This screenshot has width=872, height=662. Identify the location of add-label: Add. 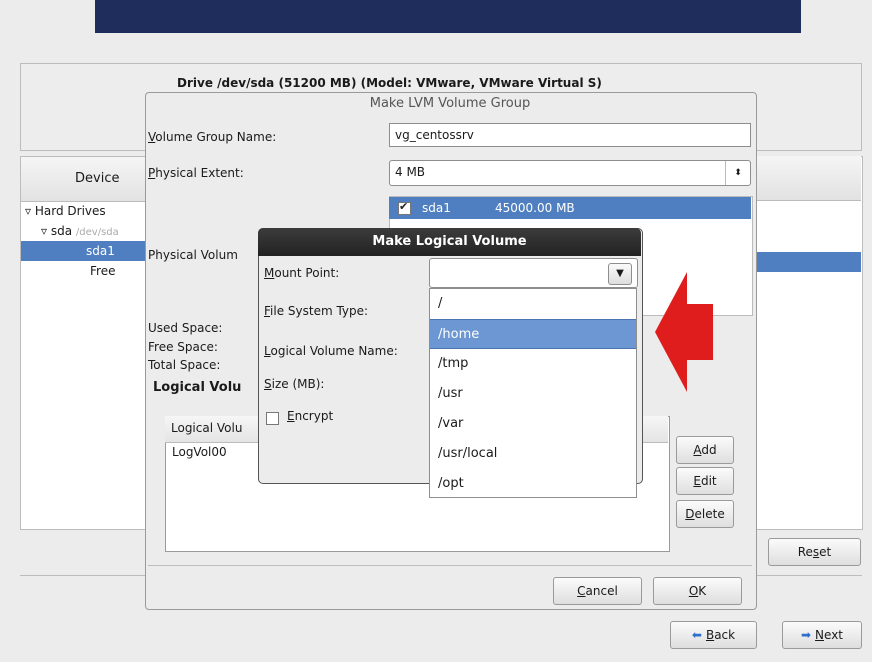
(705, 450).